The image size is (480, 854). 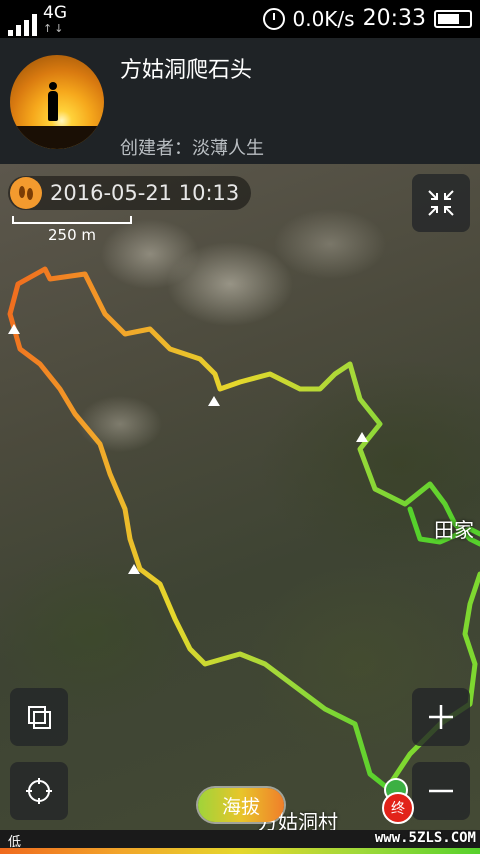 I want to click on elevation-gradient-bar, so click(x=240, y=851).